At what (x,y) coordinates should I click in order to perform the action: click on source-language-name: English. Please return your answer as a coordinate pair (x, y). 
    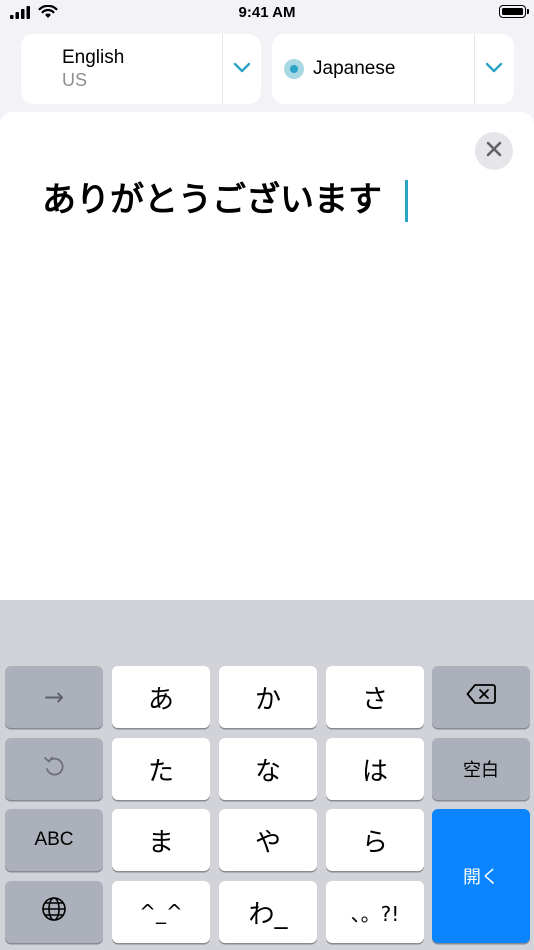
    Looking at the image, I should click on (93, 57).